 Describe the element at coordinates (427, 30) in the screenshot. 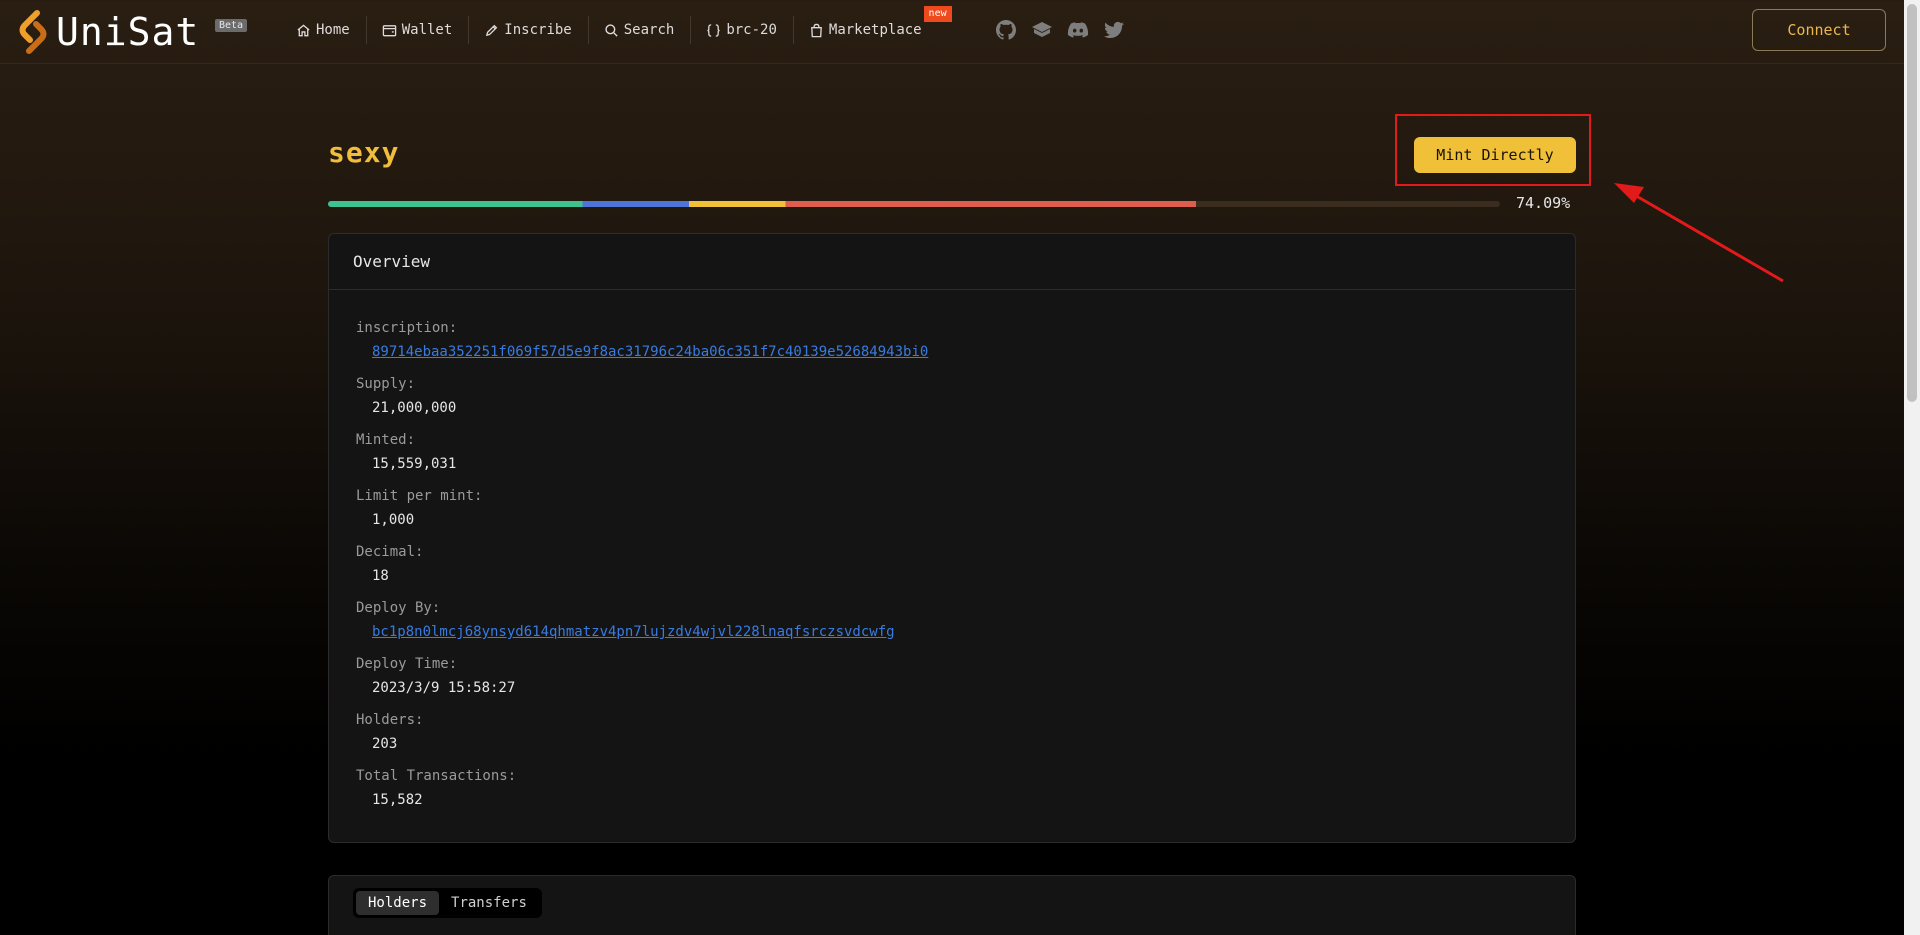

I see `nav-wallet-label: Wallet` at that location.